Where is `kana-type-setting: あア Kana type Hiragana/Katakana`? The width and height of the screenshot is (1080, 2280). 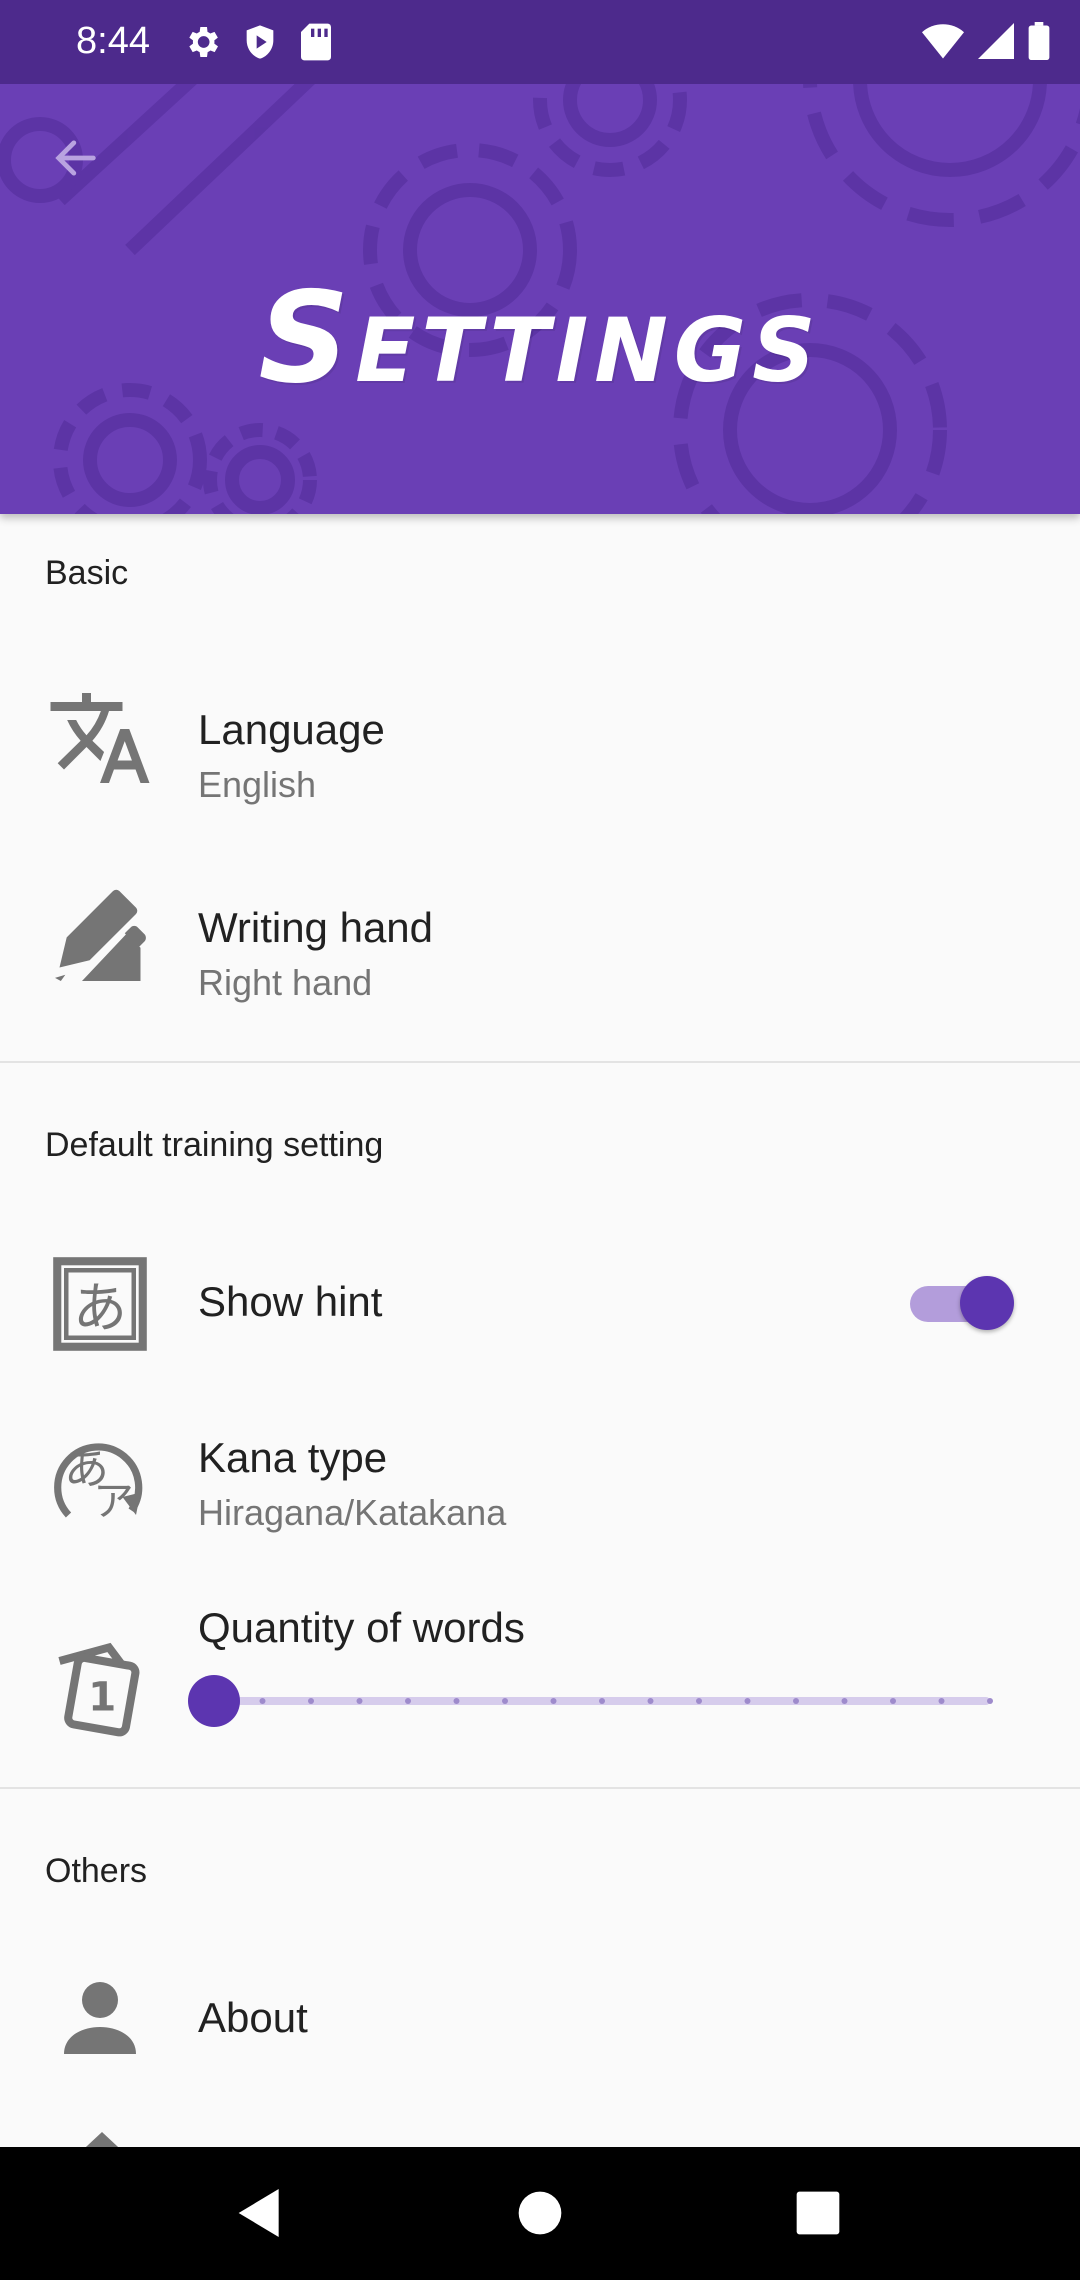
kana-type-setting: あア Kana type Hiragana/Katakana is located at coordinates (540, 1489).